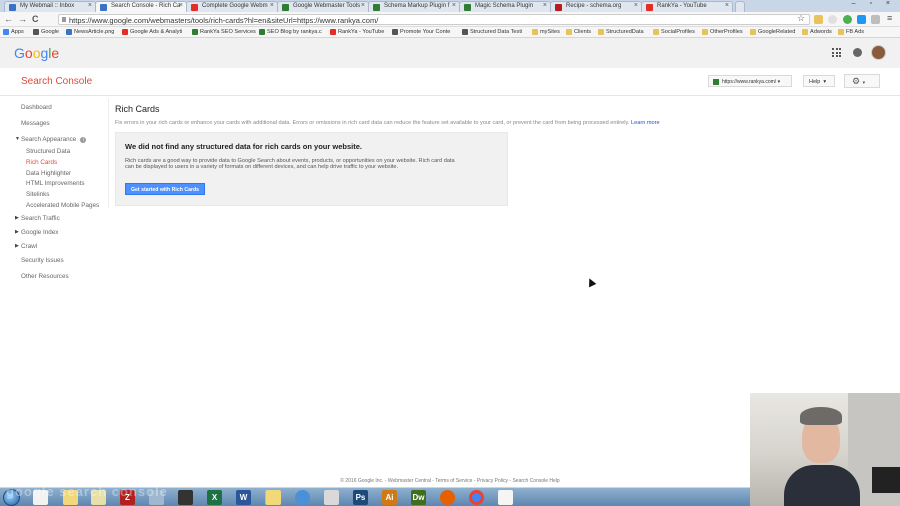 The width and height of the screenshot is (900, 506). What do you see at coordinates (302, 497) in the screenshot?
I see `media-player-icon` at bounding box center [302, 497].